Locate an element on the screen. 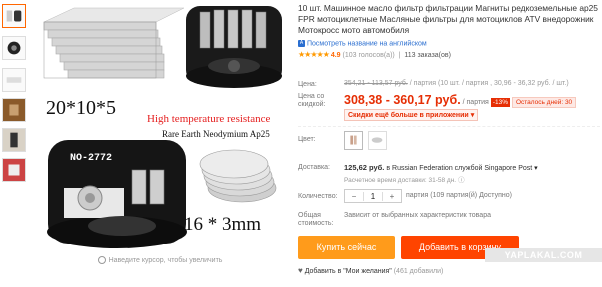 This screenshot has width=602, height=287. buy-now-button: Купить сейчас is located at coordinates (346, 247).